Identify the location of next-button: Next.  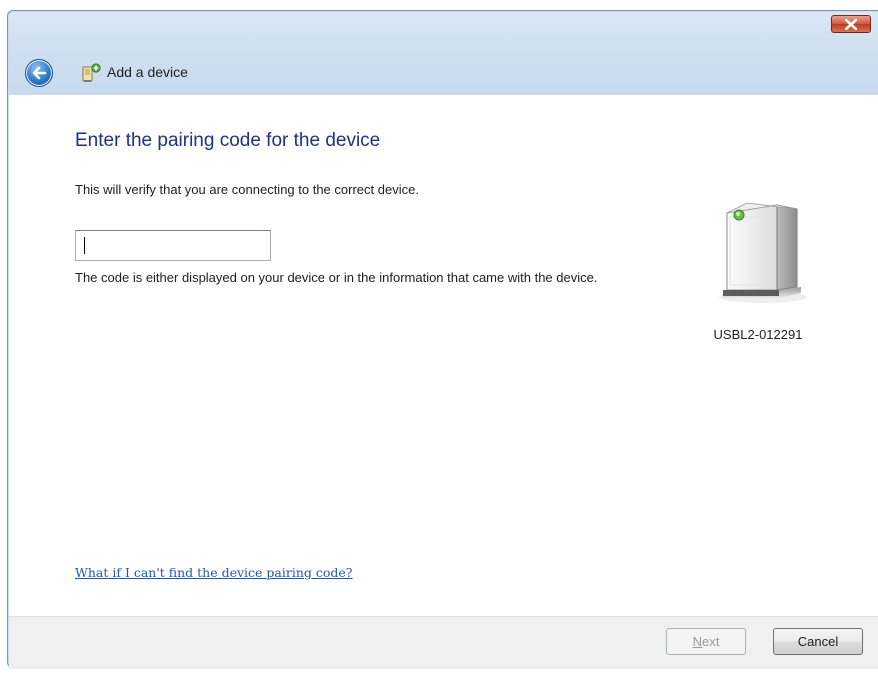
(706, 641).